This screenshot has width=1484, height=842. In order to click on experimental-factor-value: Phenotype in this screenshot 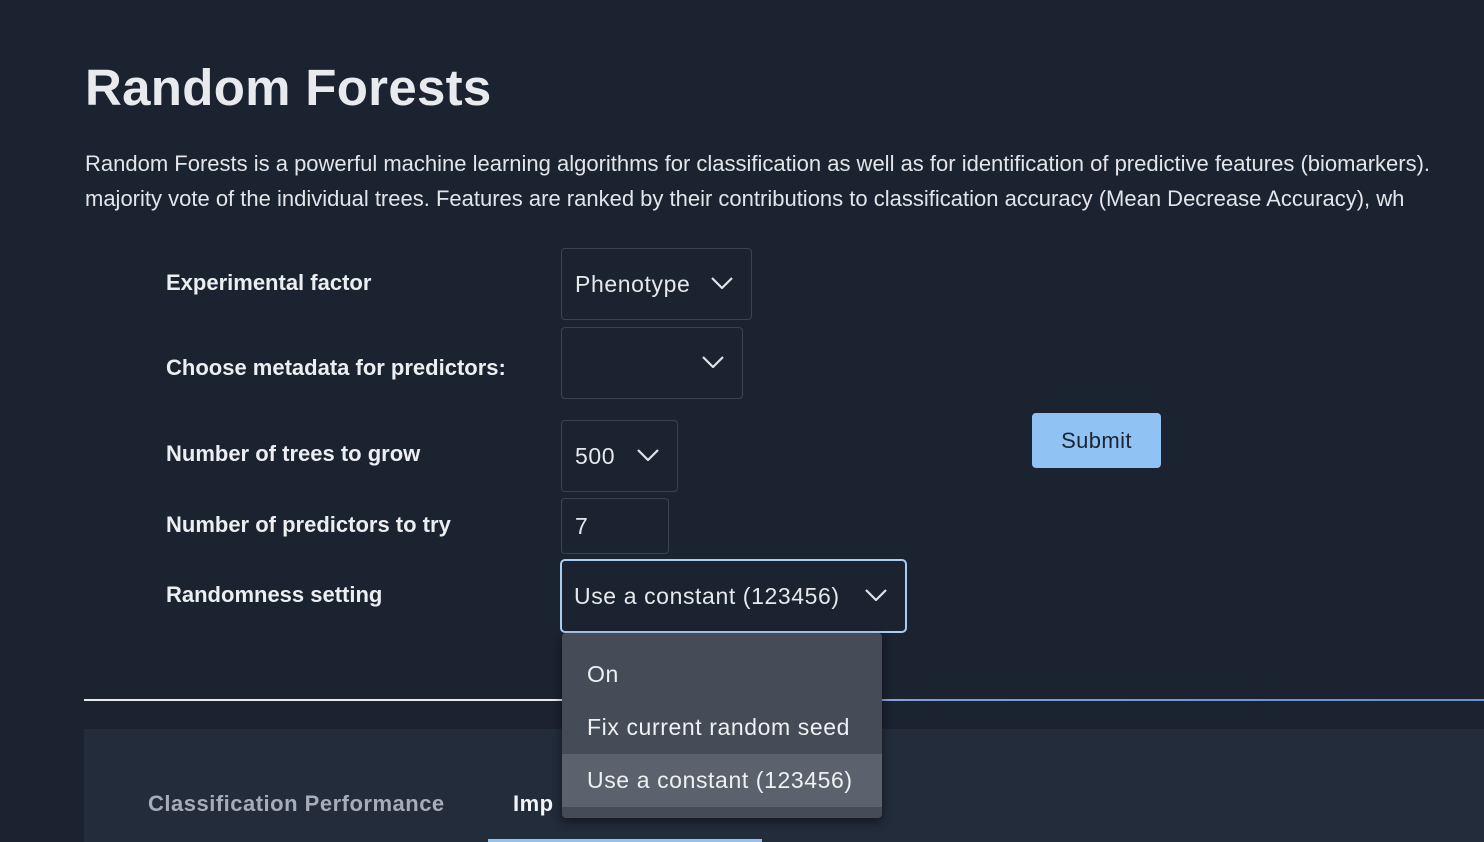, I will do `click(633, 283)`.